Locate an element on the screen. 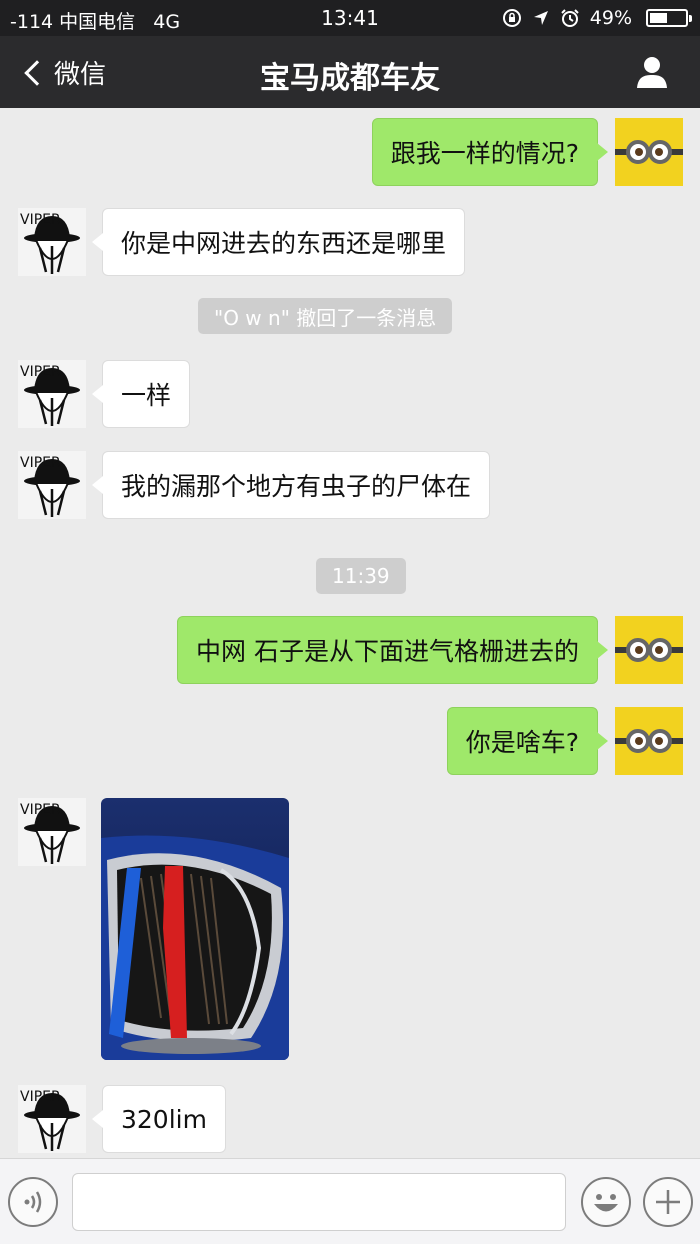  message-input is located at coordinates (319, 1202).